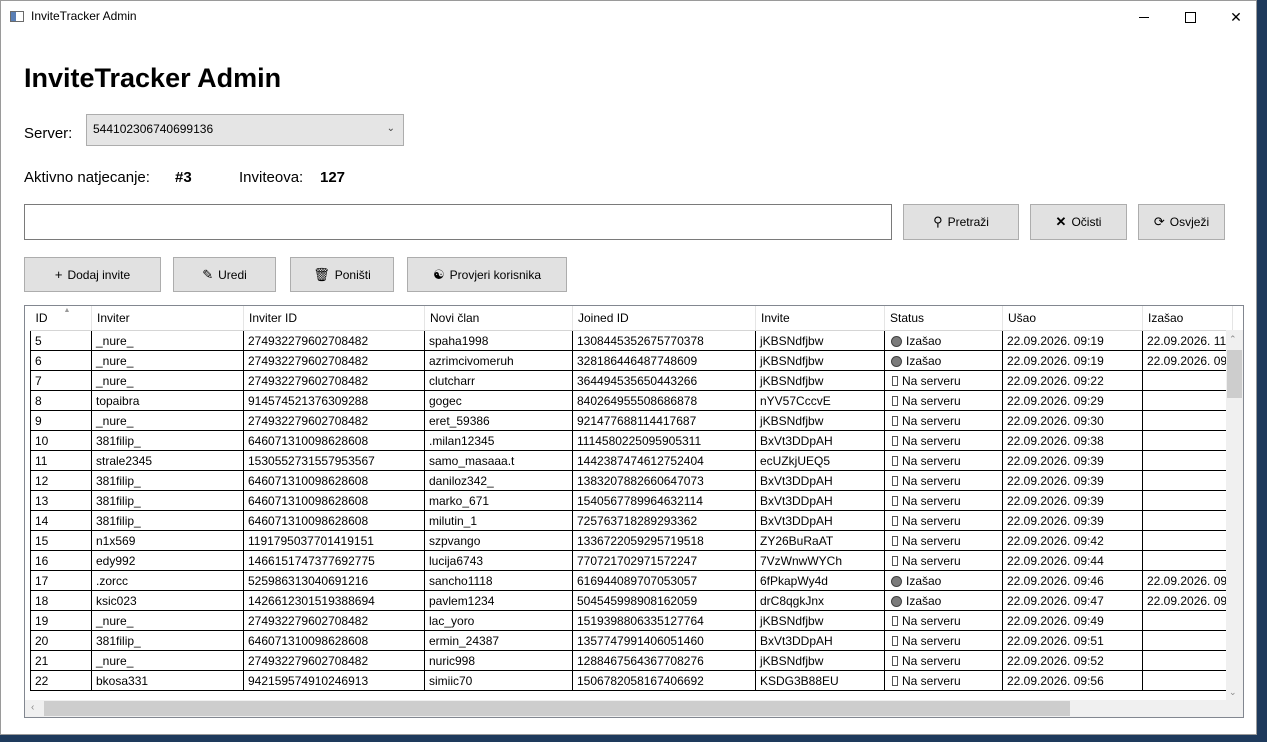 The height and width of the screenshot is (742, 1267). What do you see at coordinates (273, 318) in the screenshot?
I see `column-header-label: Inviter ID` at bounding box center [273, 318].